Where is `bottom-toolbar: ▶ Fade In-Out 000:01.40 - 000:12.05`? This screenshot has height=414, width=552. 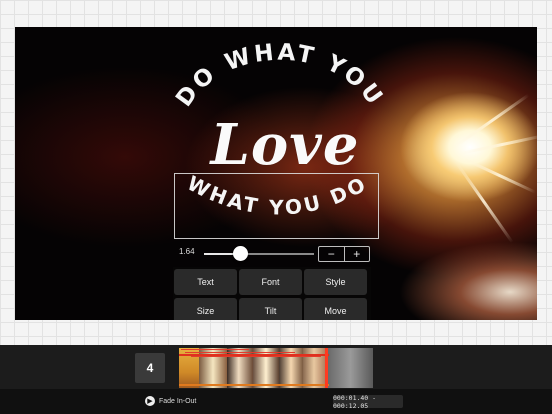 bottom-toolbar: ▶ Fade In-Out 000:01.40 - 000:12.05 is located at coordinates (276, 401).